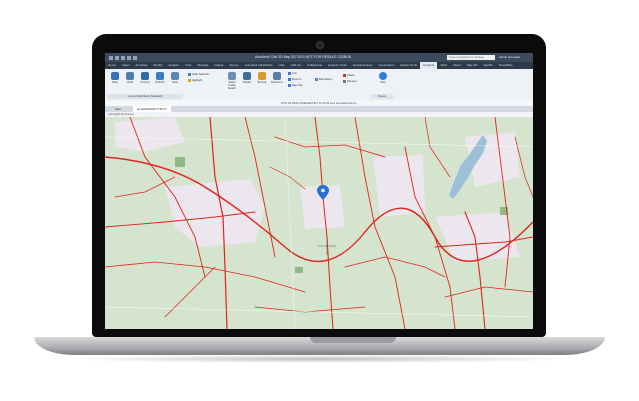 The image size is (639, 401). Describe the element at coordinates (443, 65) in the screenshot. I see `ribbon-tab-vault: Vault` at that location.